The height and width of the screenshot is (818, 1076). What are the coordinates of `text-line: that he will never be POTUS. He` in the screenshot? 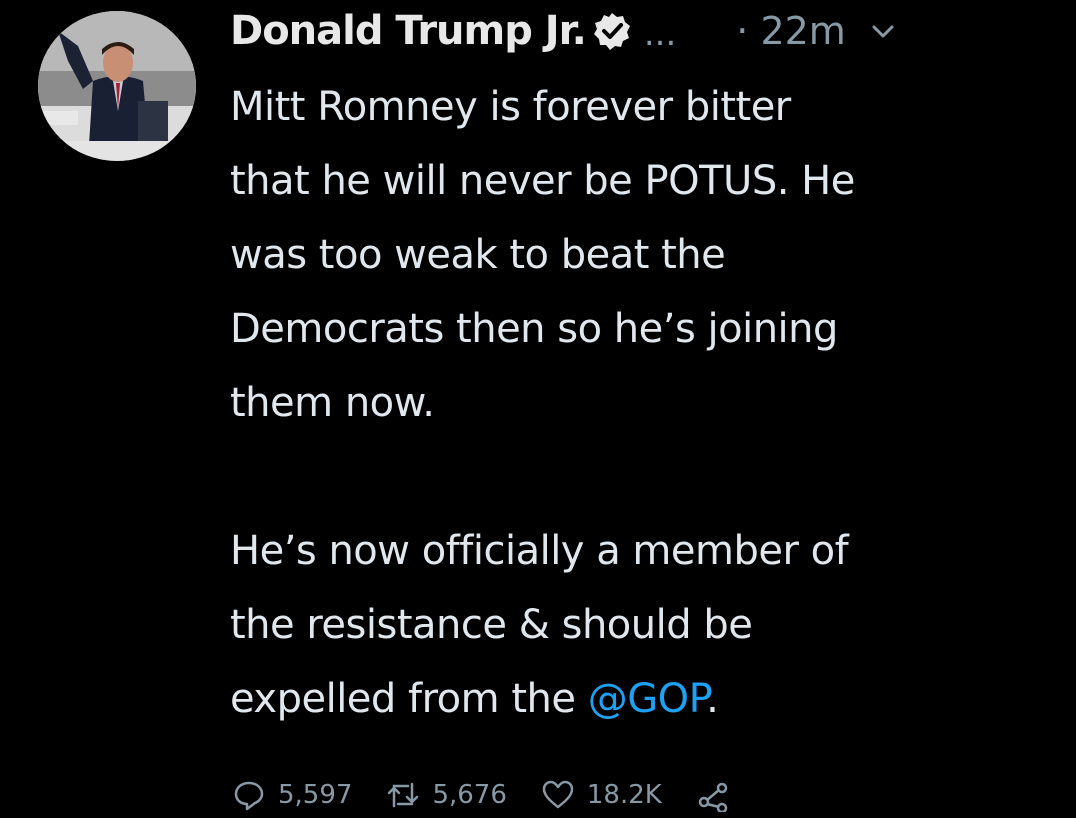 It's located at (542, 181).